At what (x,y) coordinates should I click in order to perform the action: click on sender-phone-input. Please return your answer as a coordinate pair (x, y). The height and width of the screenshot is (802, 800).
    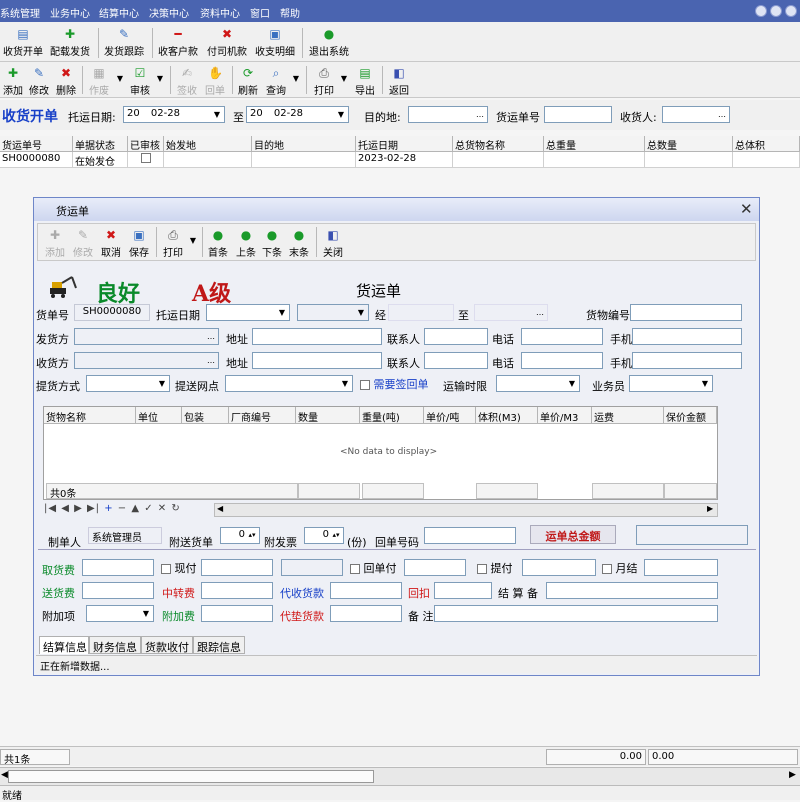
    Looking at the image, I should click on (562, 336).